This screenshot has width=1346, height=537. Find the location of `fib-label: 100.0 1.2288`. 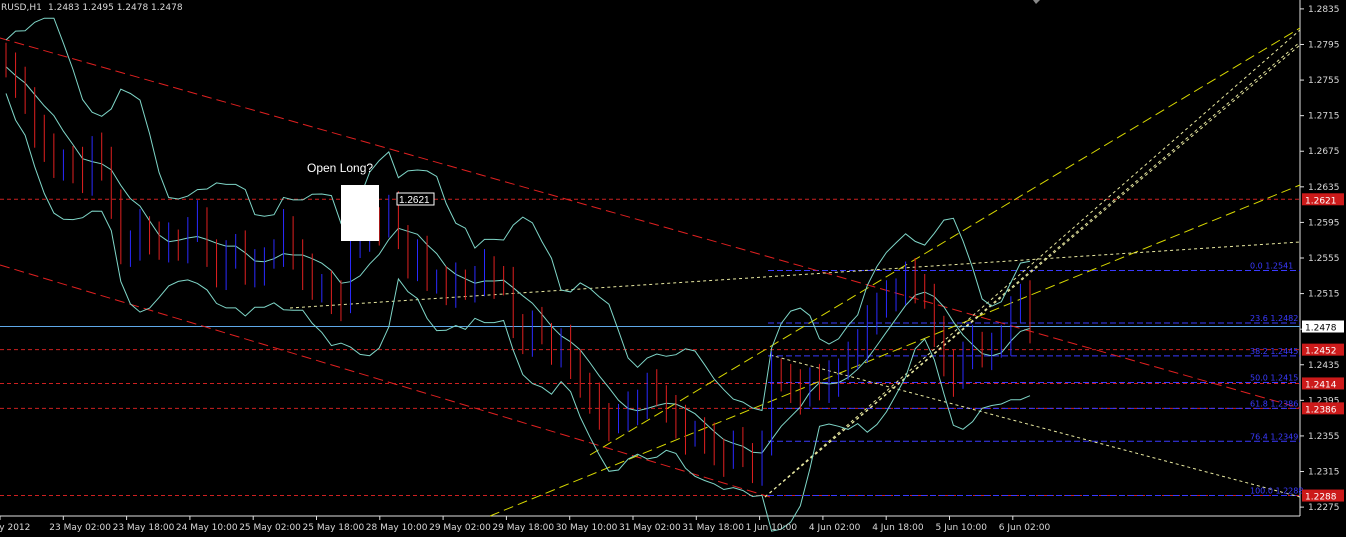

fib-label: 100.0 1.2288 is located at coordinates (1276, 491).